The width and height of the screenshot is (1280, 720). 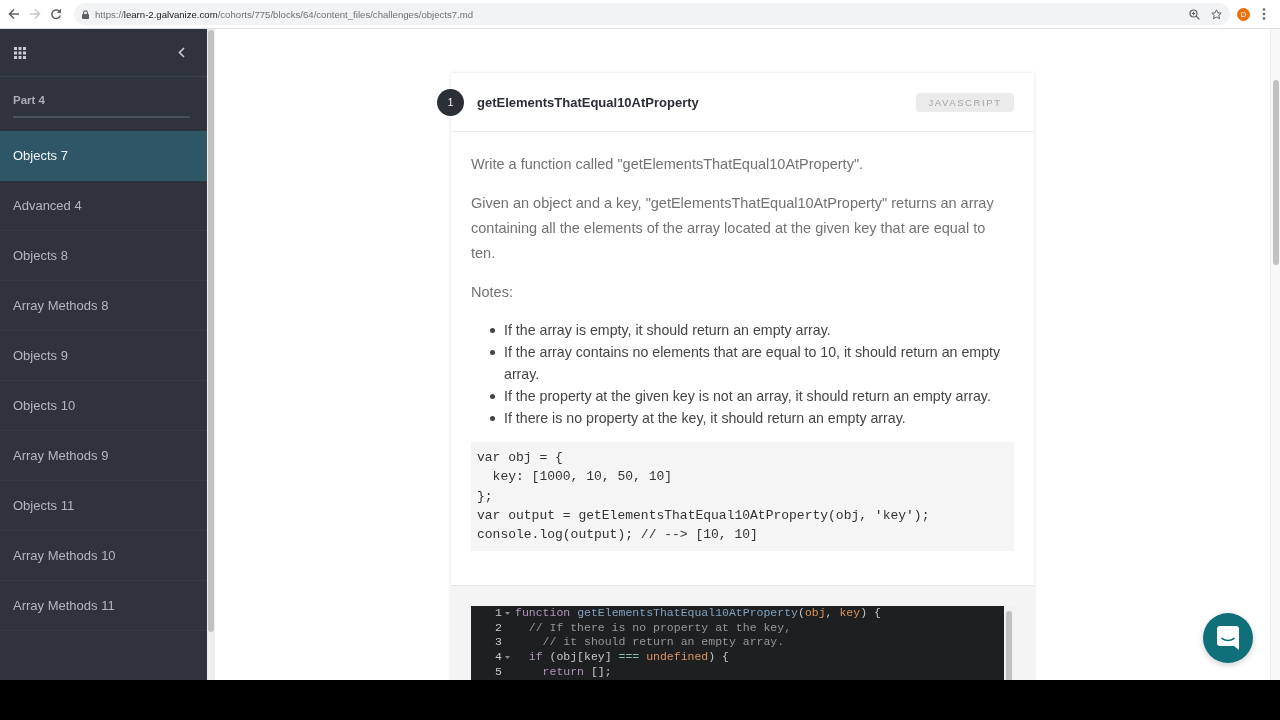 What do you see at coordinates (498, 672) in the screenshot?
I see `line-number: 5` at bounding box center [498, 672].